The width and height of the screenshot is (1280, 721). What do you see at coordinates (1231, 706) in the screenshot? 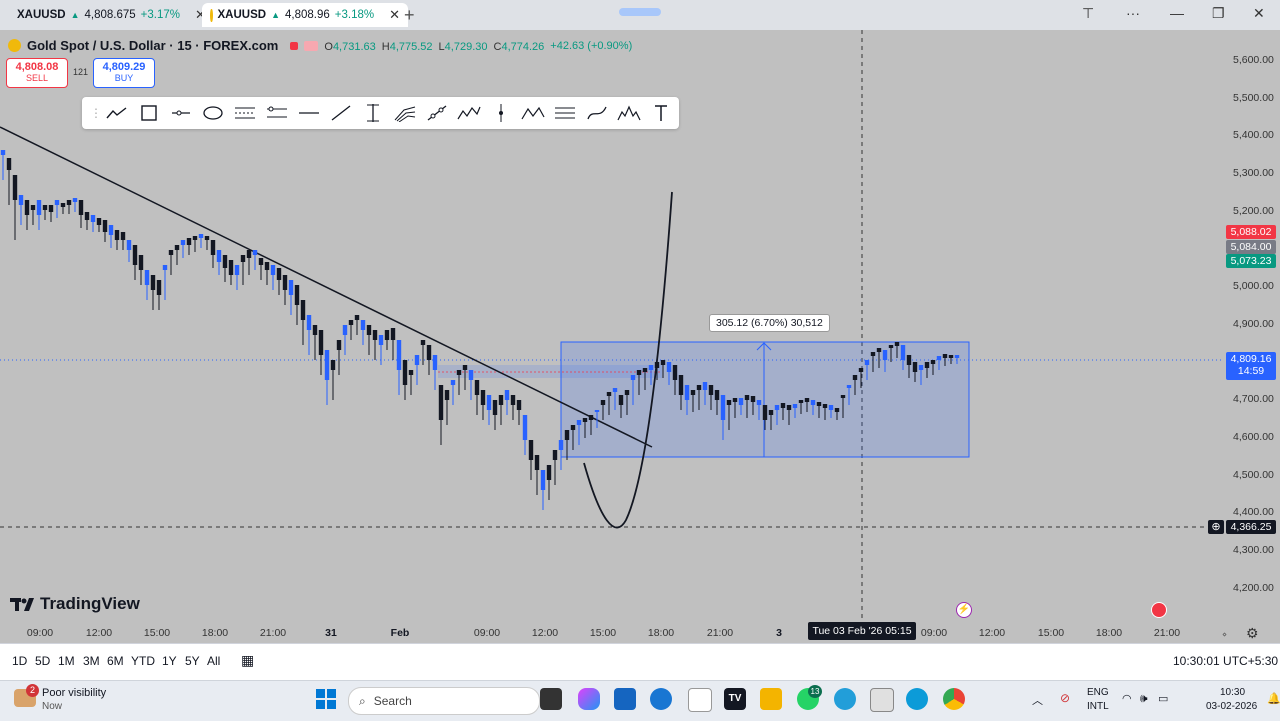
I see `taskbar-date: 03-02-2026` at bounding box center [1231, 706].